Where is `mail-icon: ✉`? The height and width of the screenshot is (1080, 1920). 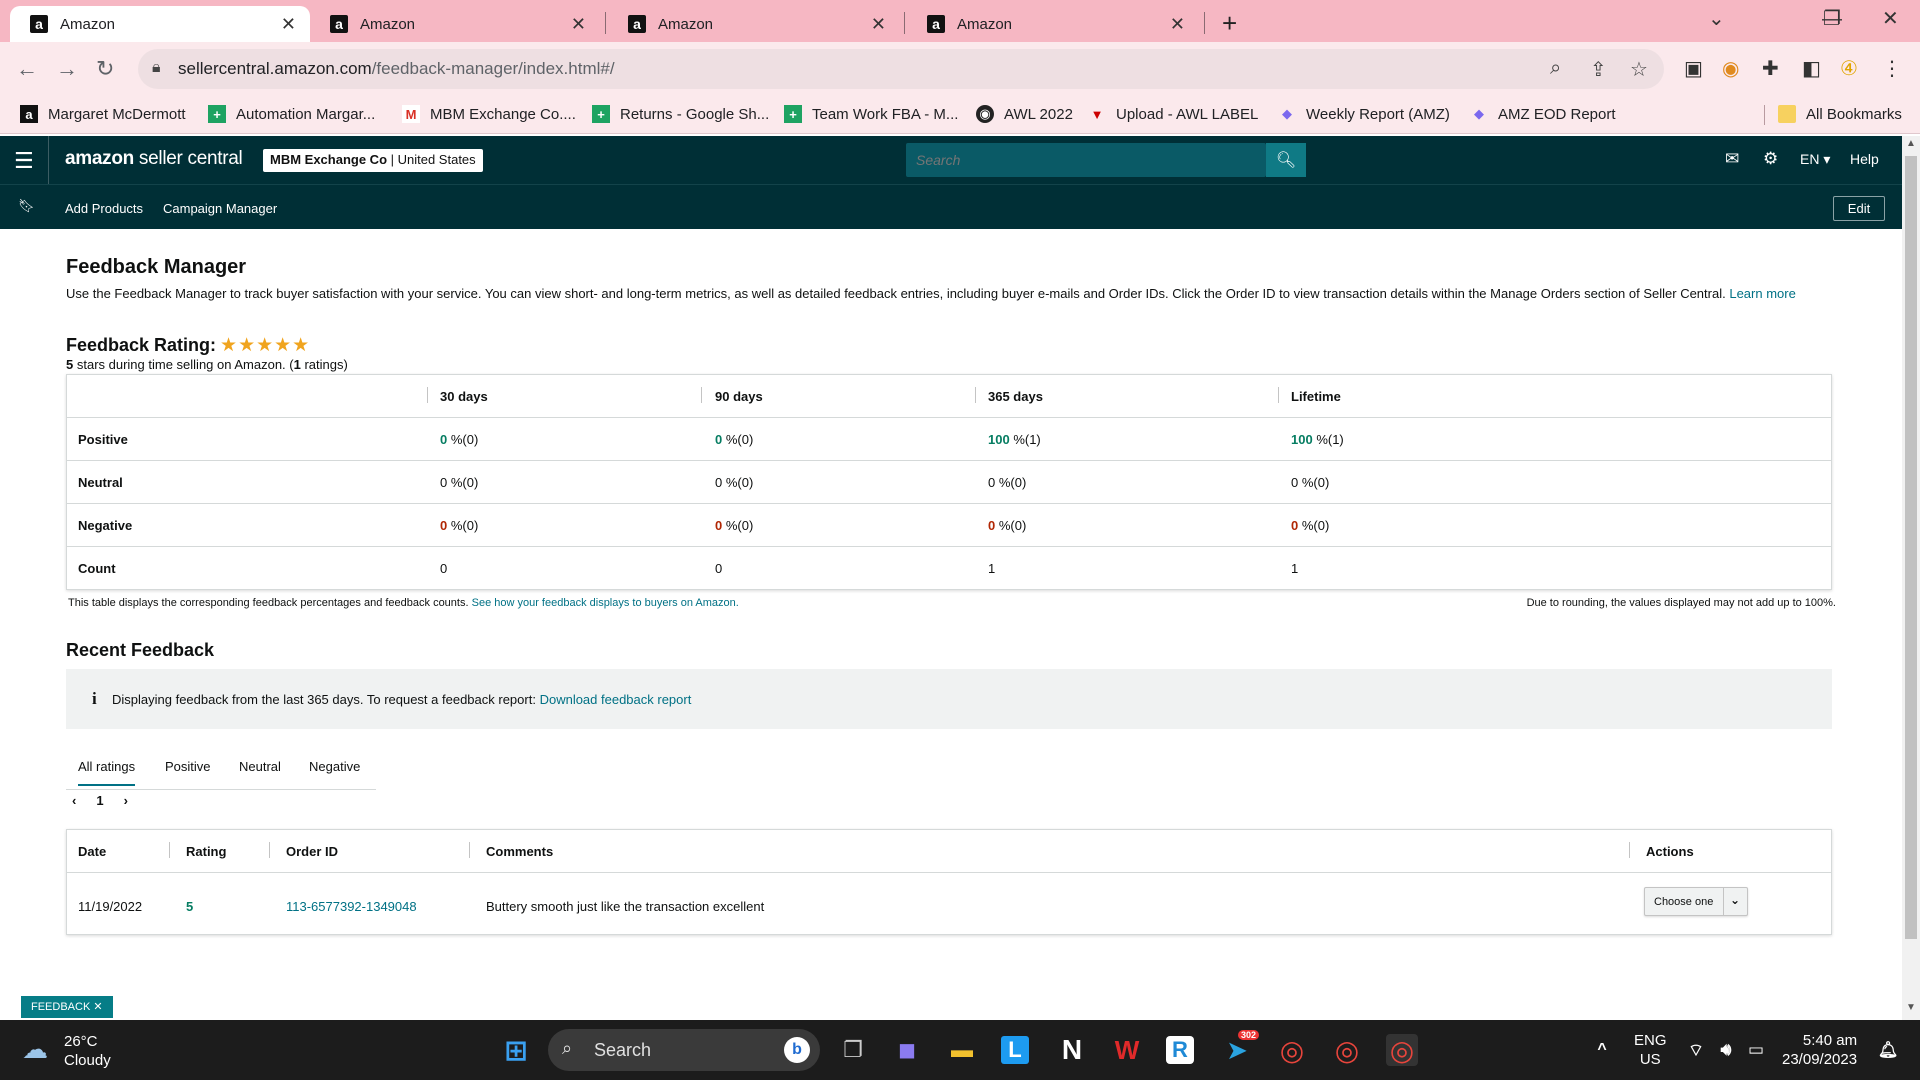
mail-icon: ✉ is located at coordinates (1732, 159).